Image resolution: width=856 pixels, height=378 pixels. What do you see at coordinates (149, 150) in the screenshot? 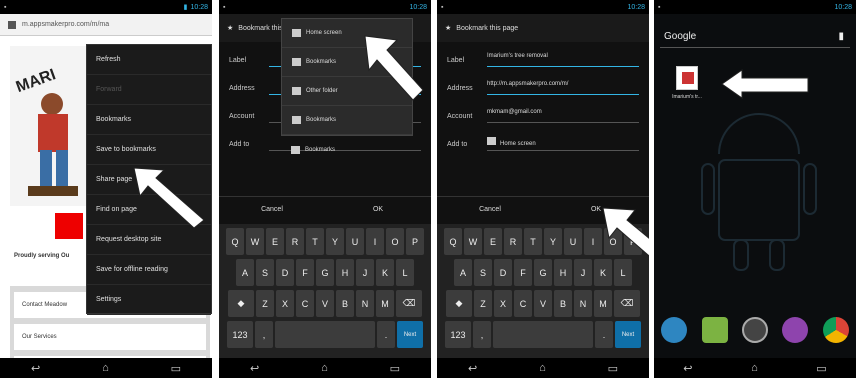
I see `menu-item-save-to-bookmarks: Save to bookmarks` at bounding box center [149, 150].